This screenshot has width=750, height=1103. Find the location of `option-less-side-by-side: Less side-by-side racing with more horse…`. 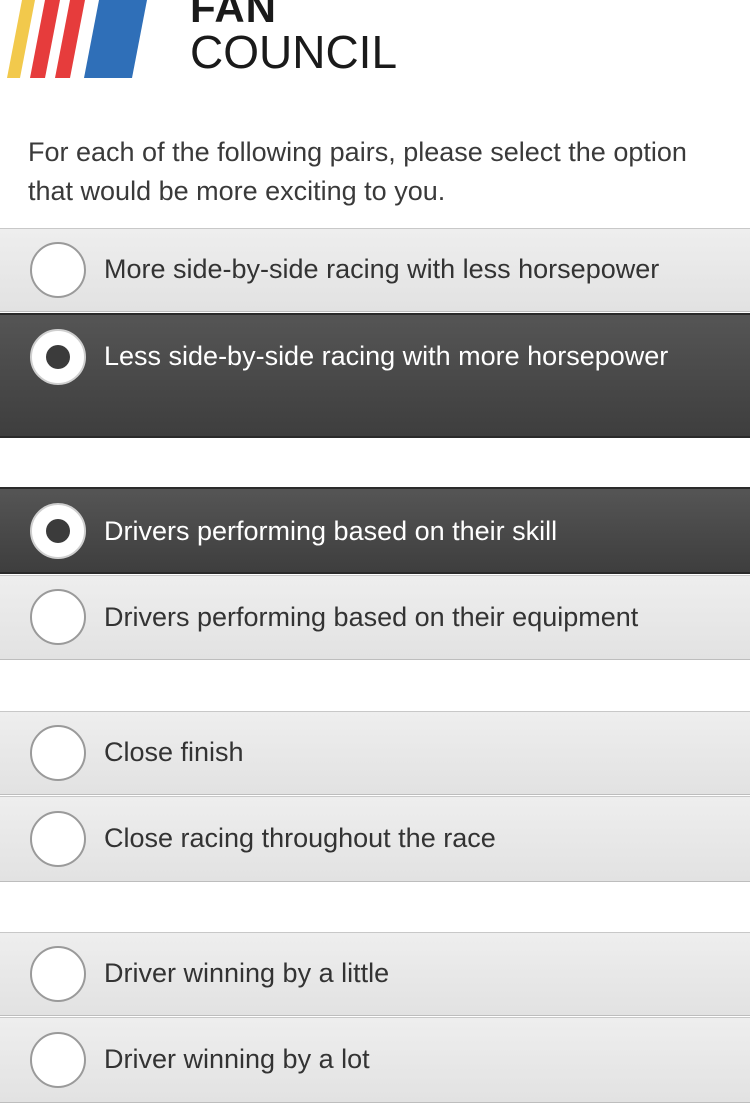

option-less-side-by-side: Less side-by-side racing with more horse… is located at coordinates (375, 375).